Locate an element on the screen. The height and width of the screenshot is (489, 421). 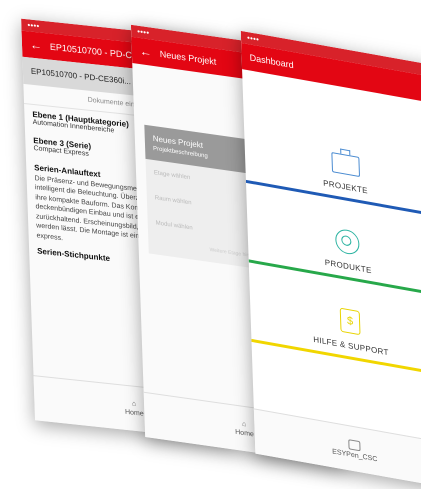
select-module-label: Modul wählen is located at coordinates (174, 225).